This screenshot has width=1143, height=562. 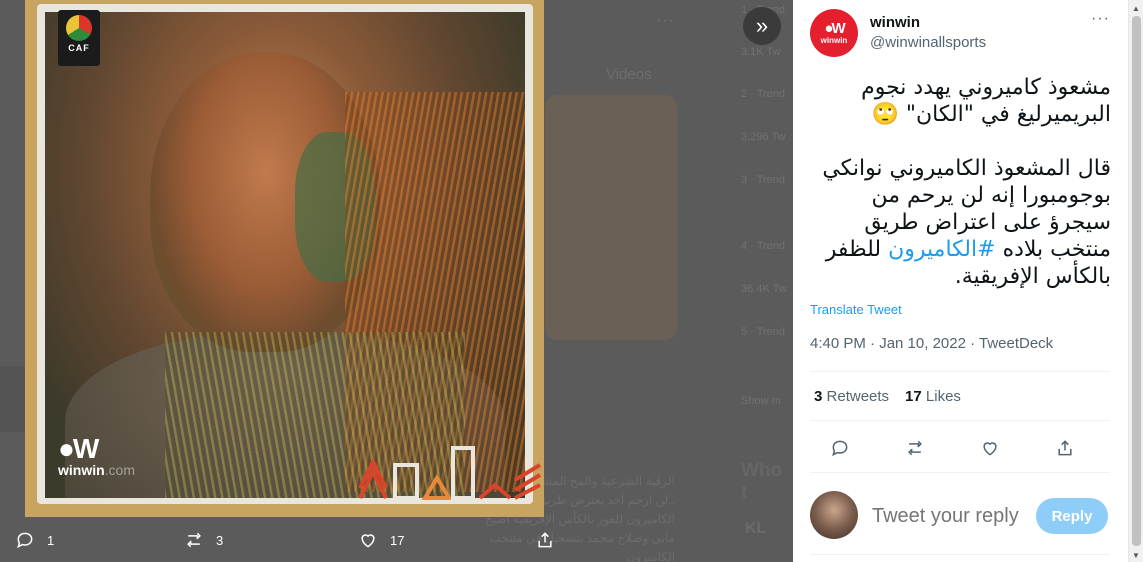 I want to click on retweet-count: 3, so click(x=818, y=396).